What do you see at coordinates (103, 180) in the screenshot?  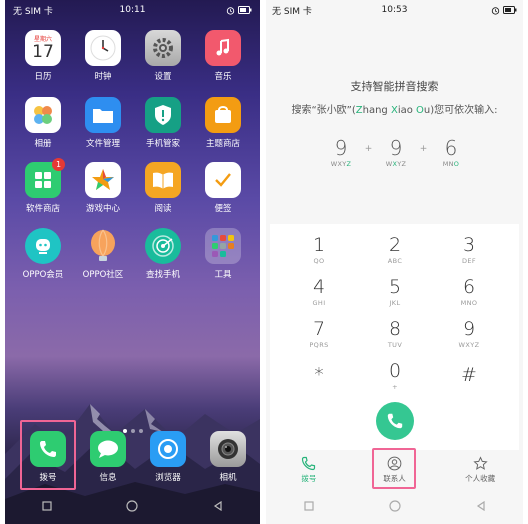 I see `game-center-icon` at bounding box center [103, 180].